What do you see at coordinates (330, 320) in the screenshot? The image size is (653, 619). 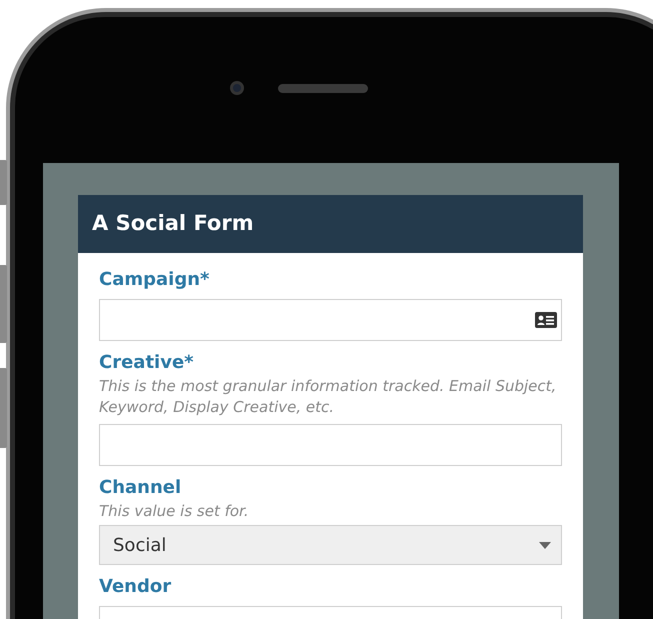 I see `lookup-field` at bounding box center [330, 320].